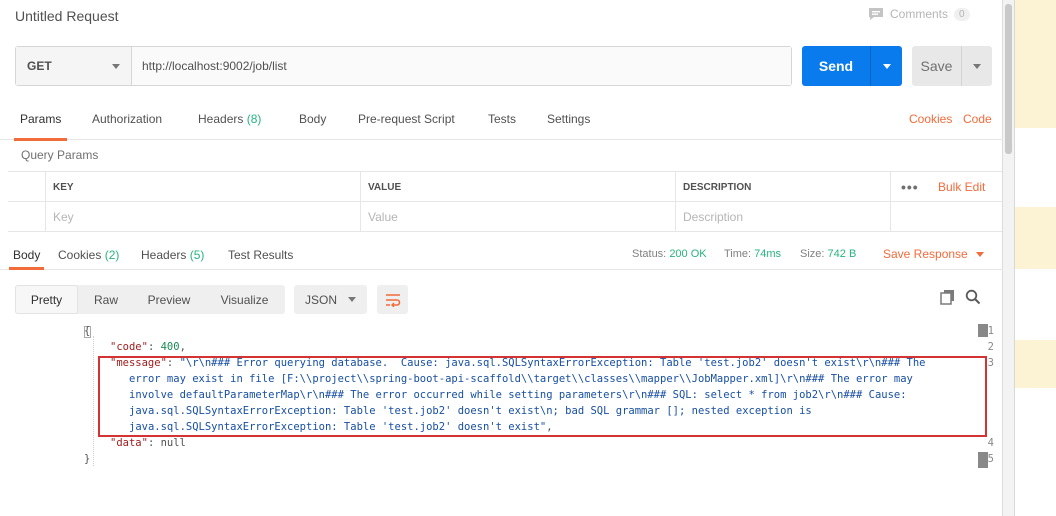 Image resolution: width=1056 pixels, height=516 pixels. I want to click on view-preview-button: Preview, so click(169, 299).